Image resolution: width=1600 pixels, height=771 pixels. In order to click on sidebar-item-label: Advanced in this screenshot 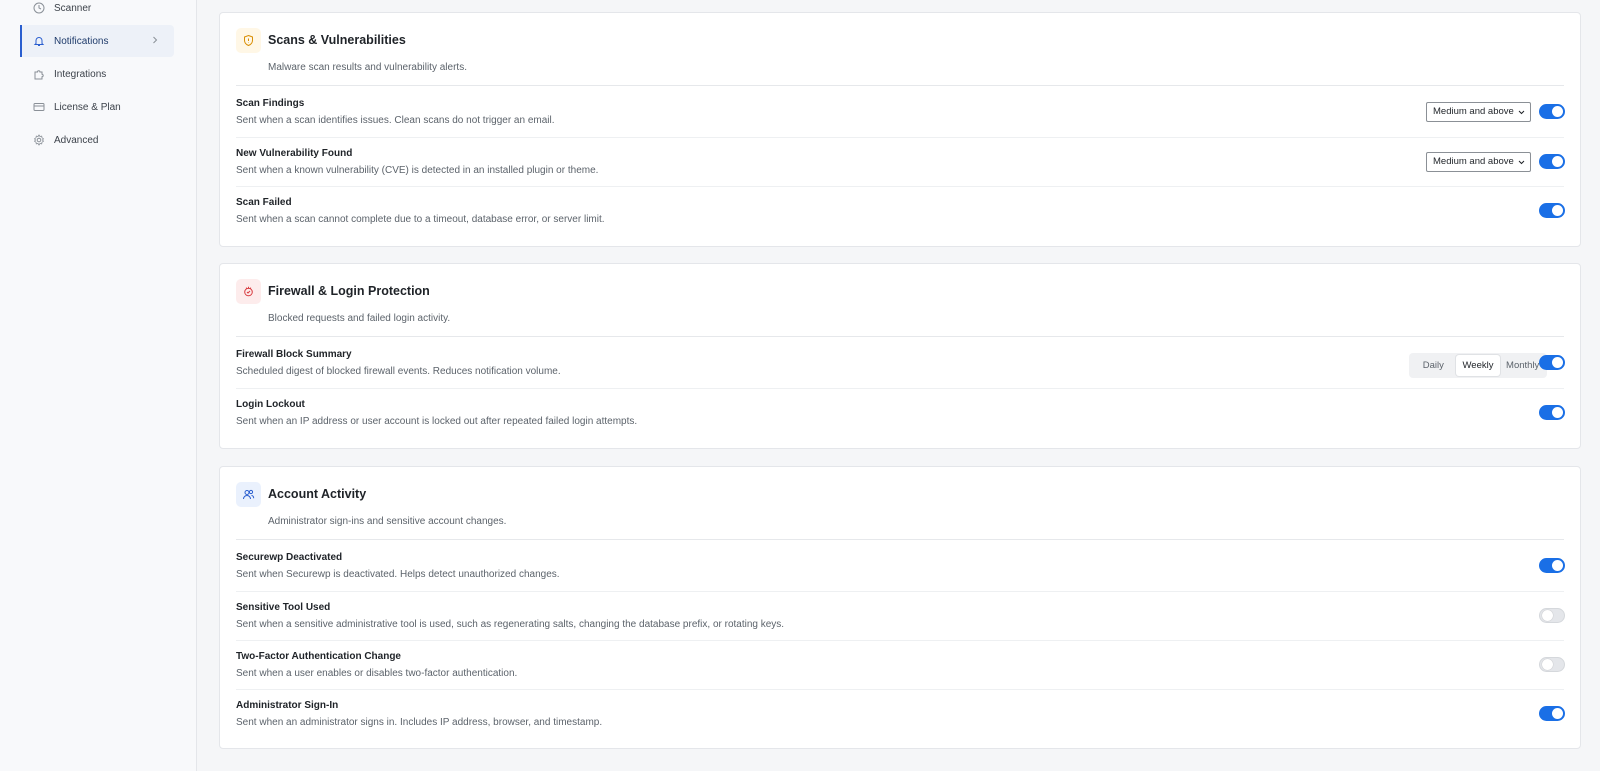, I will do `click(76, 140)`.